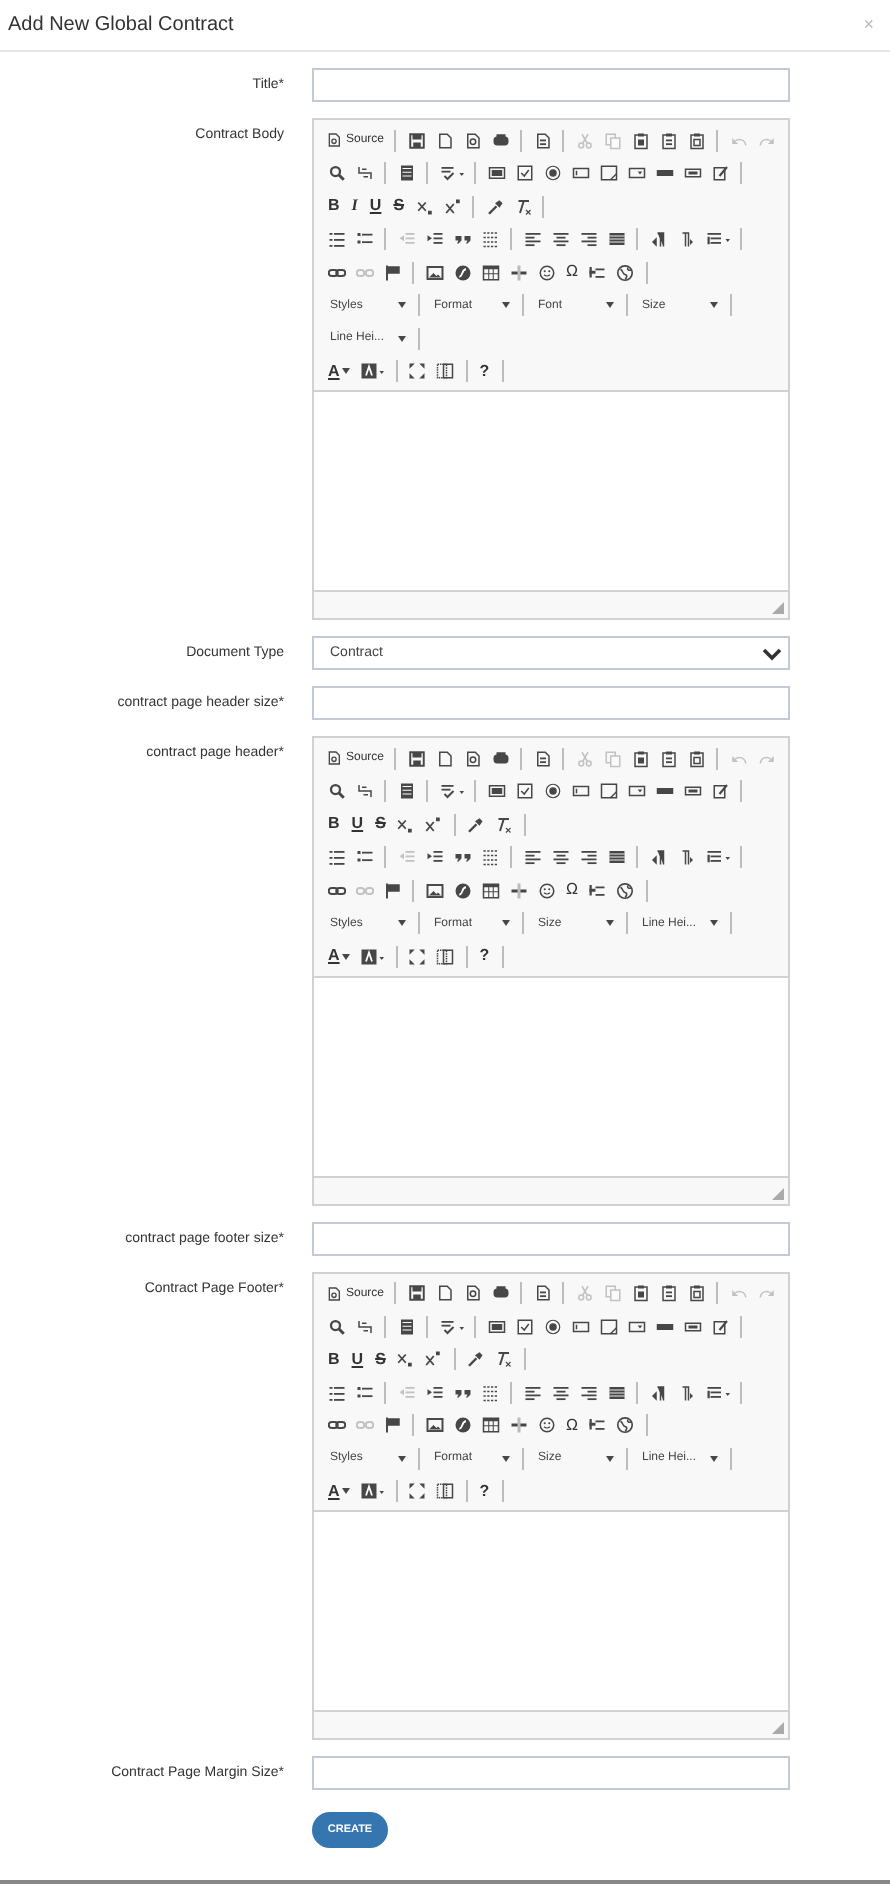 Image resolution: width=890 pixels, height=1884 pixels. Describe the element at coordinates (336, 791) in the screenshot. I see `search-icon` at that location.